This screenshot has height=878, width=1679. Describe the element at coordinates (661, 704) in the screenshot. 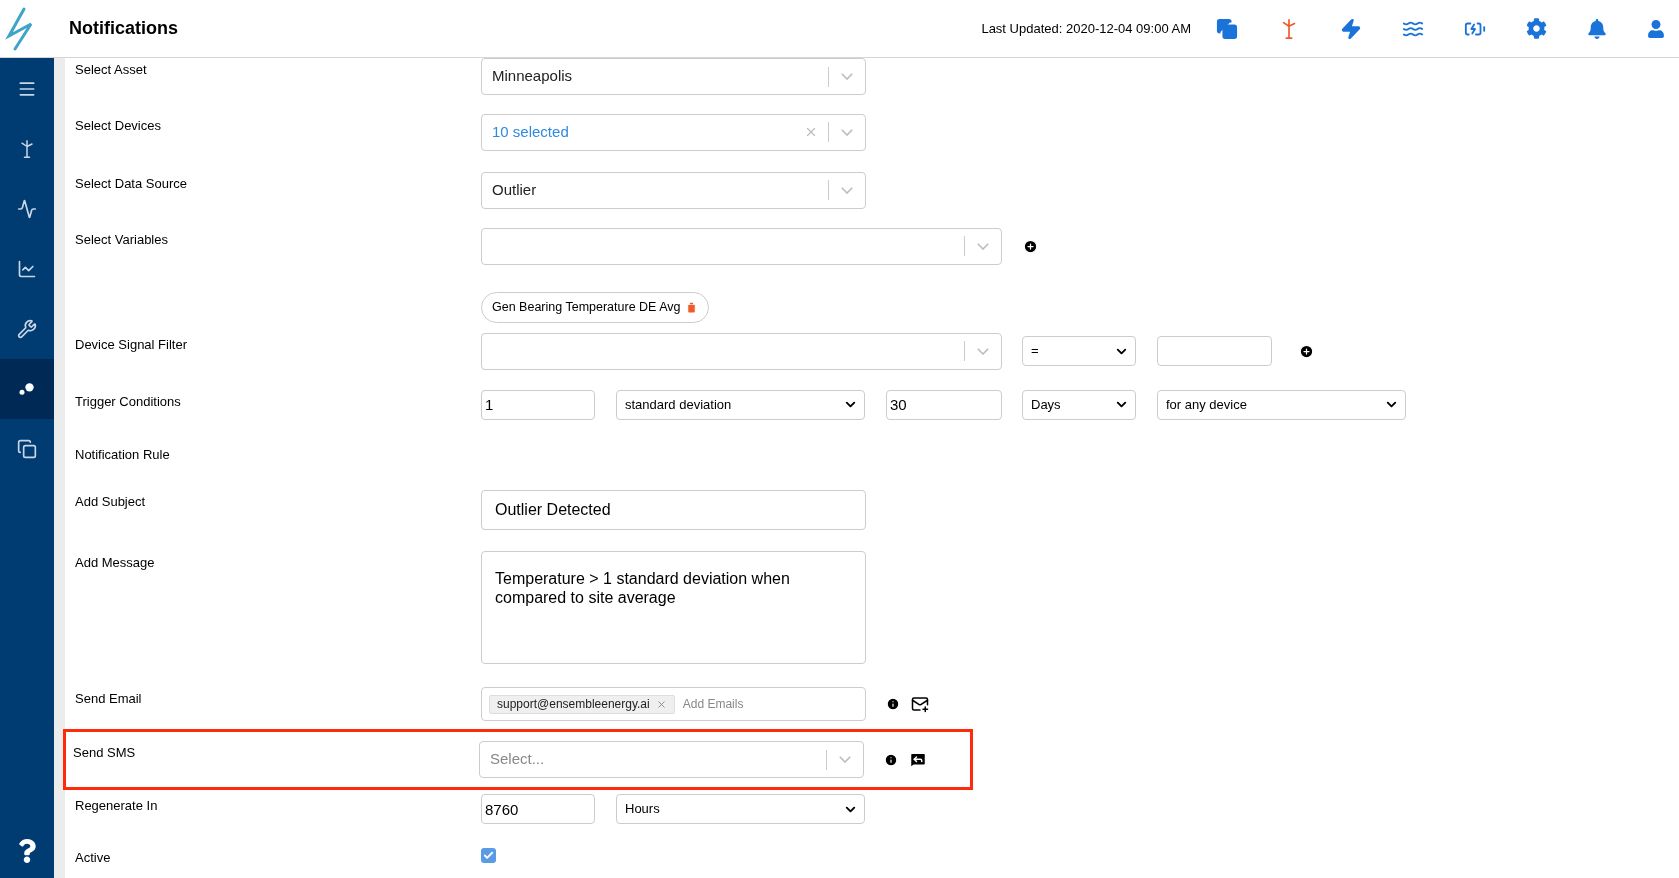

I see `remove-icon` at that location.